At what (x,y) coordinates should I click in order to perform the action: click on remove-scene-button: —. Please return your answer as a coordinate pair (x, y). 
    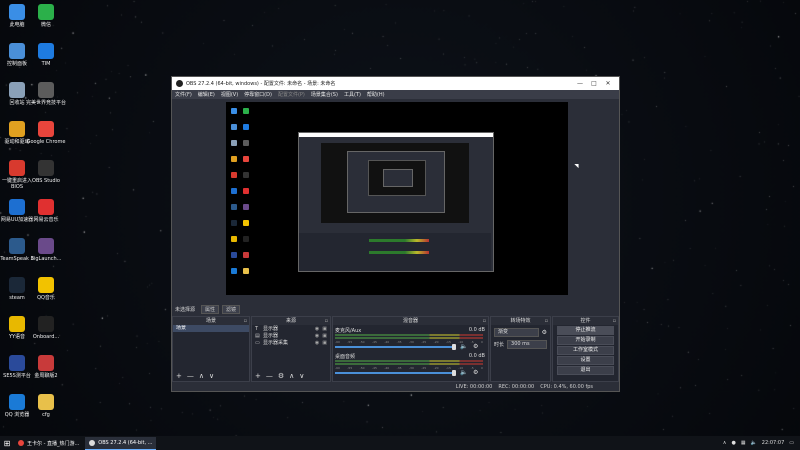
    Looking at the image, I should click on (190, 376).